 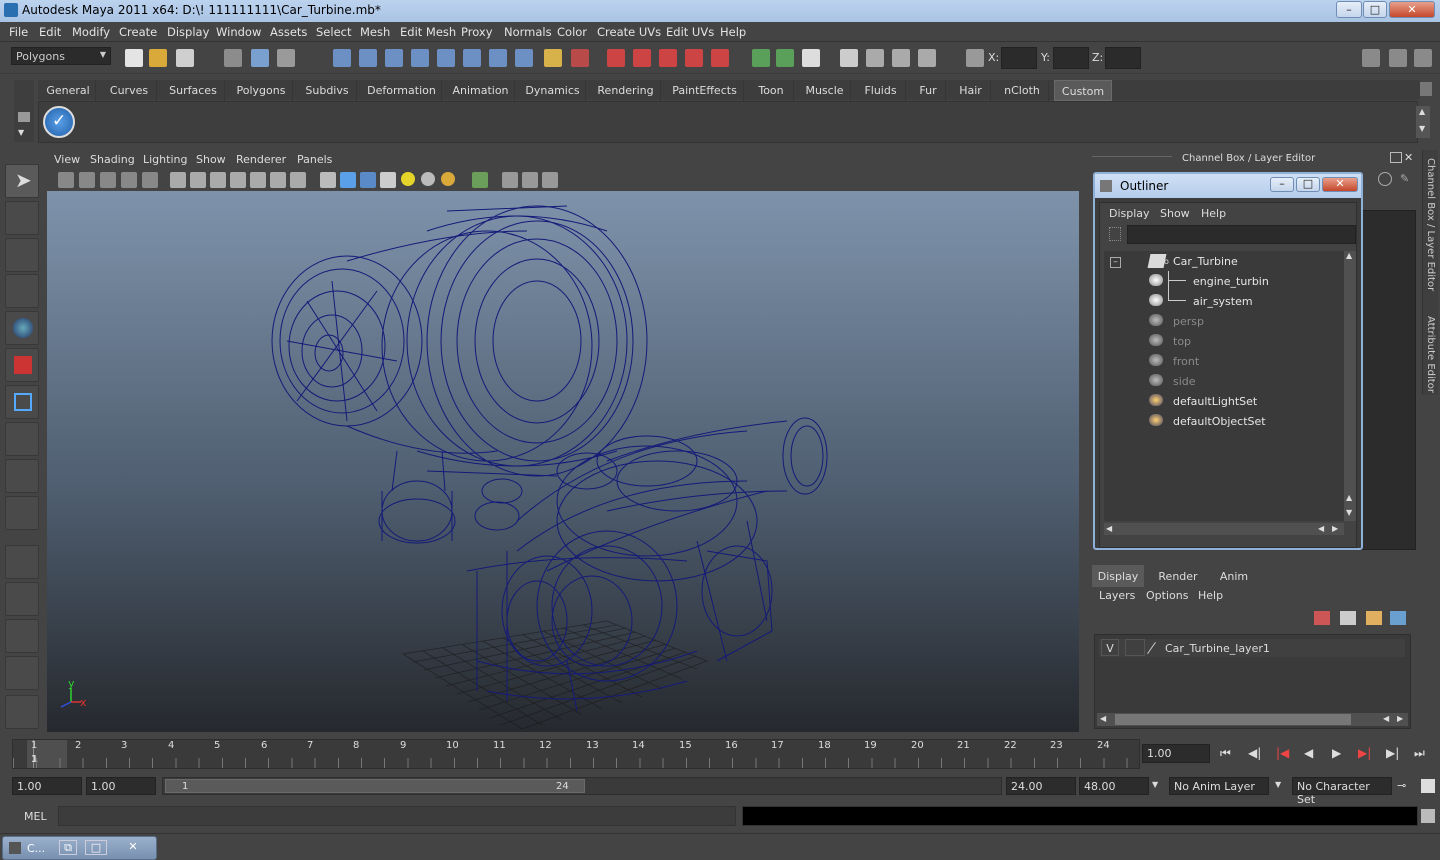 What do you see at coordinates (1385, 179) in the screenshot?
I see `channel-box-circle-icon` at bounding box center [1385, 179].